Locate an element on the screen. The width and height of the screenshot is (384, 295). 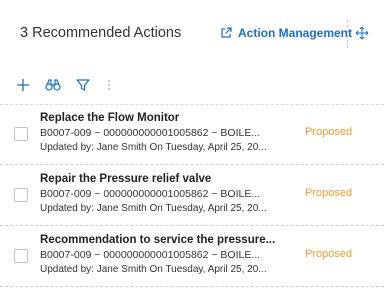
header-divider is located at coordinates (347, 34).